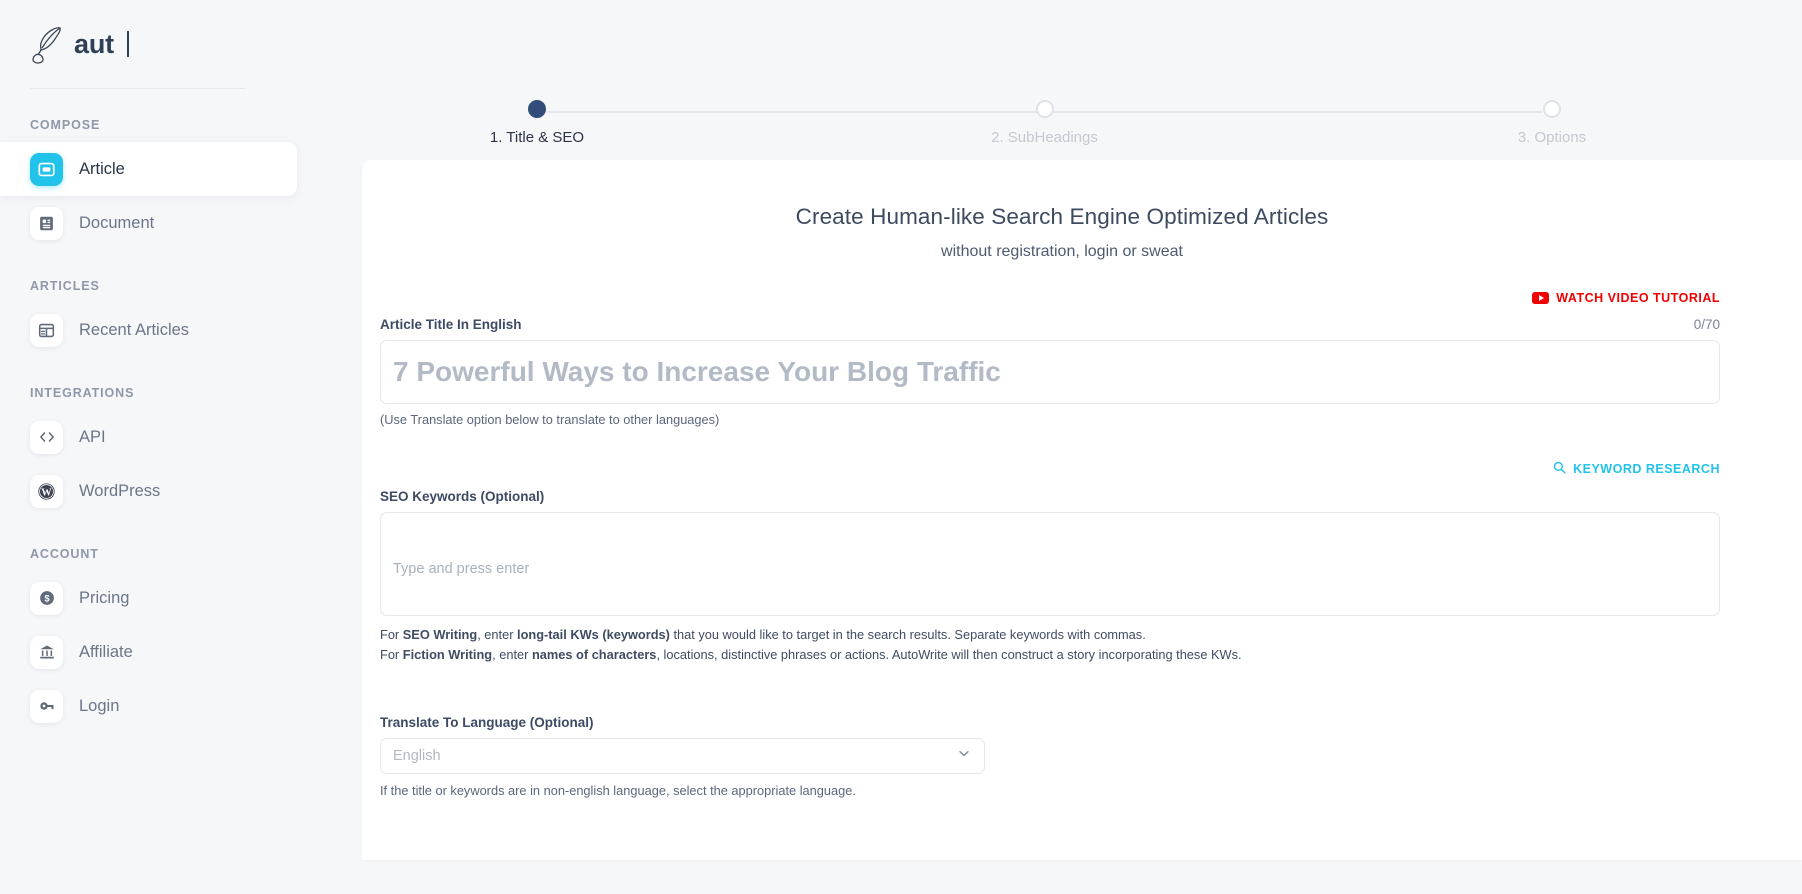 The image size is (1802, 894). I want to click on quill-pen-icon, so click(47, 44).